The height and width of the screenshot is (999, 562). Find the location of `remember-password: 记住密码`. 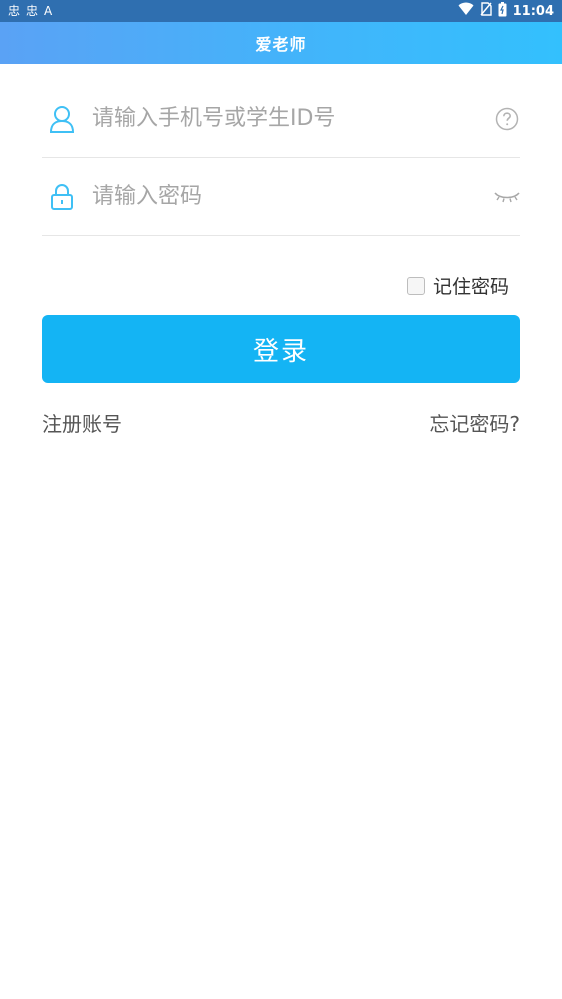

remember-password: 记住密码 is located at coordinates (457, 285).